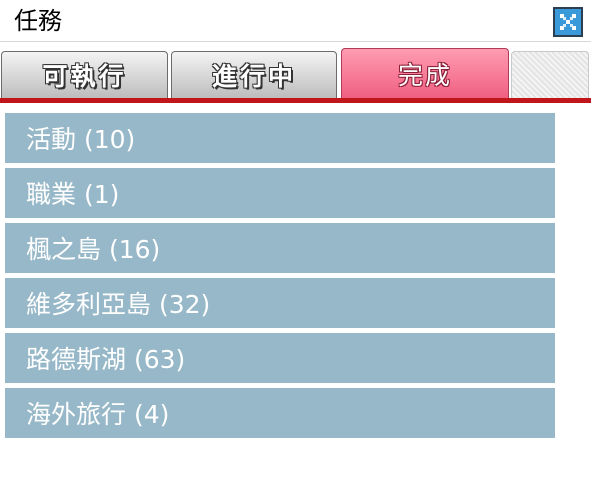 The width and height of the screenshot is (591, 502). What do you see at coordinates (280, 138) in the screenshot?
I see `category-events: 活動 (10)` at bounding box center [280, 138].